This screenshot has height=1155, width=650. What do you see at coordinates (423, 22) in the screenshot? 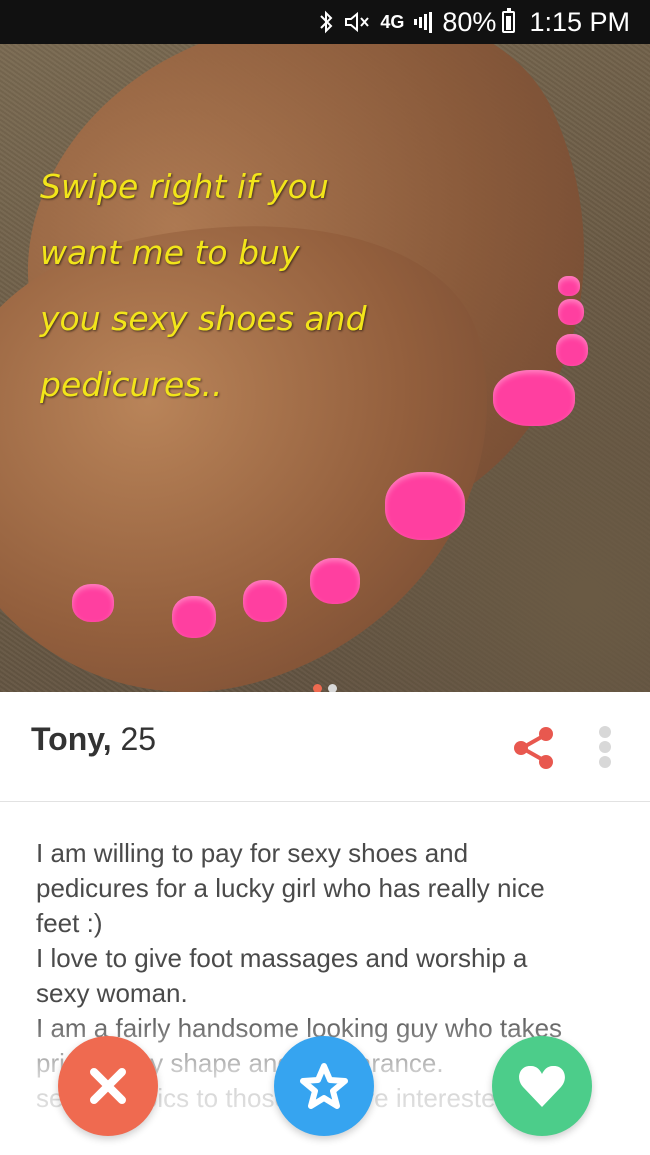
I see `signal-icon` at bounding box center [423, 22].